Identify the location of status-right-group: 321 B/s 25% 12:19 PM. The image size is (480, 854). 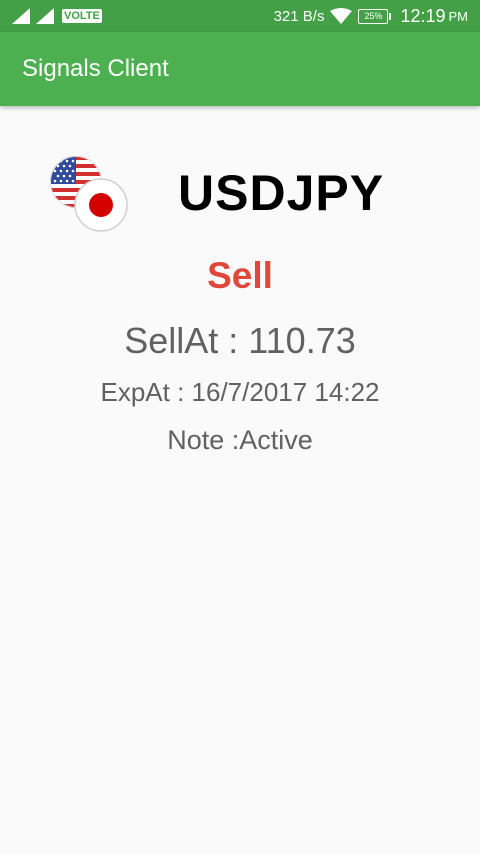
(377, 16).